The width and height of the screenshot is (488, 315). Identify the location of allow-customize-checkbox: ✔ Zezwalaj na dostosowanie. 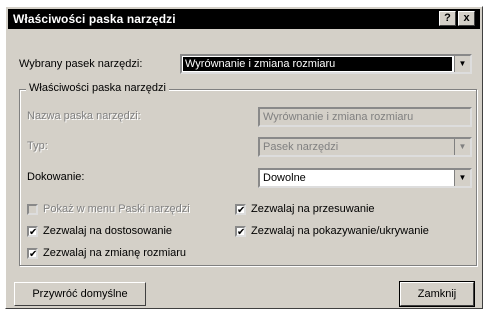
(99, 231).